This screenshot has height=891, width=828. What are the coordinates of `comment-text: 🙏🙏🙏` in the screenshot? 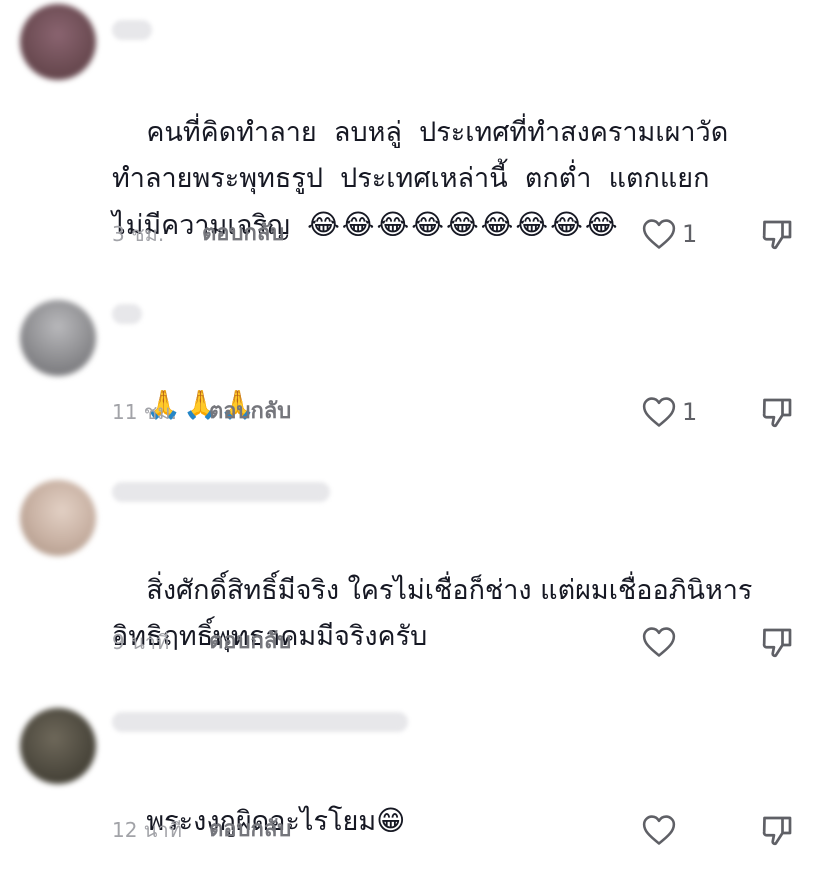 It's located at (435, 378).